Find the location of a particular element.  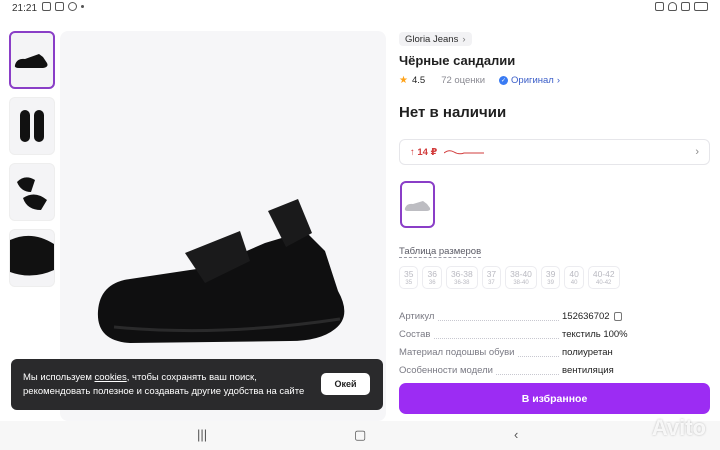

back-icon: ‹ is located at coordinates (516, 434).